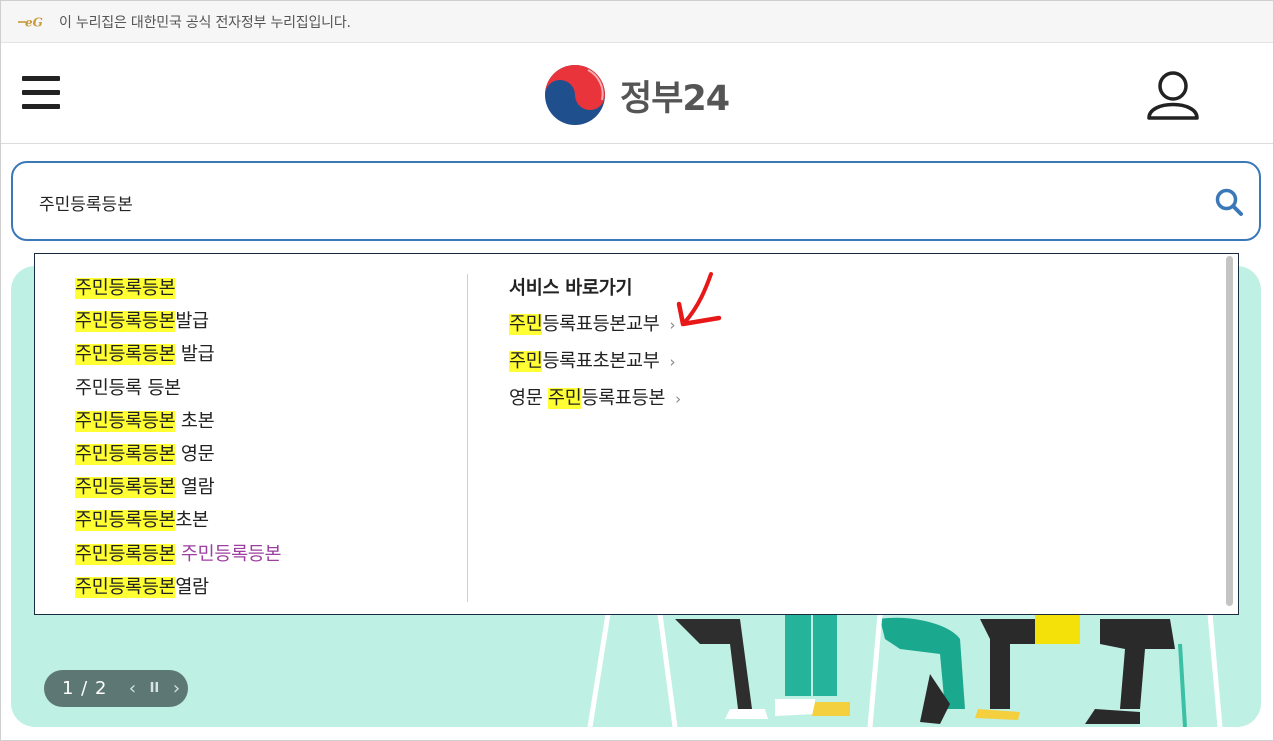  What do you see at coordinates (231, 554) in the screenshot?
I see `suggestion-related-text: 주민등록등본` at bounding box center [231, 554].